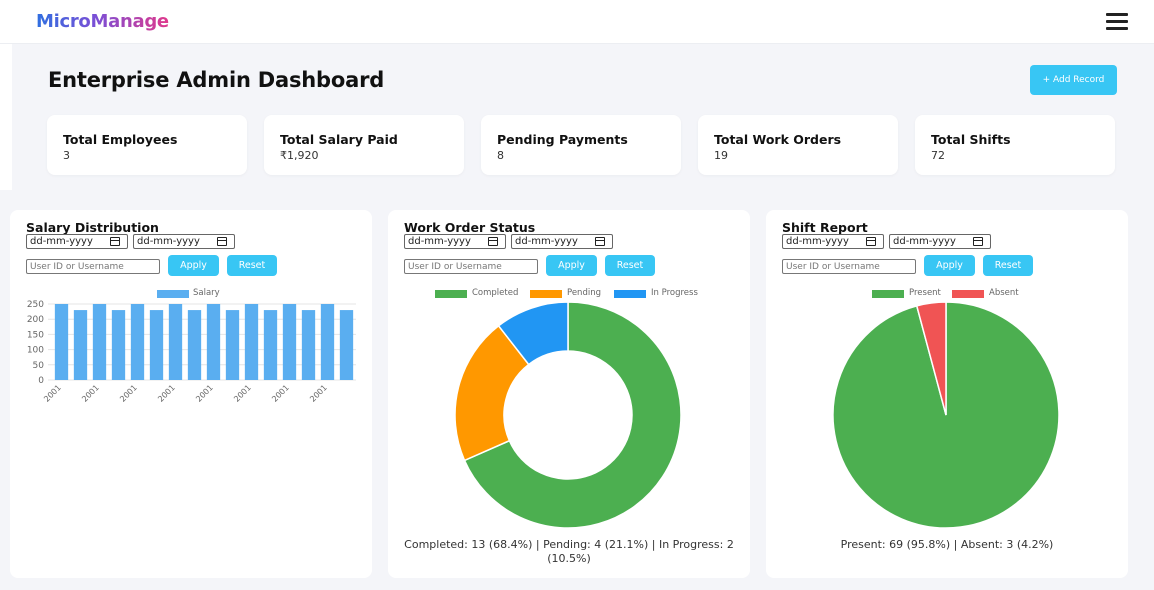 The width and height of the screenshot is (1154, 590). Describe the element at coordinates (568, 415) in the screenshot. I see `work-order-donut-chart` at that location.